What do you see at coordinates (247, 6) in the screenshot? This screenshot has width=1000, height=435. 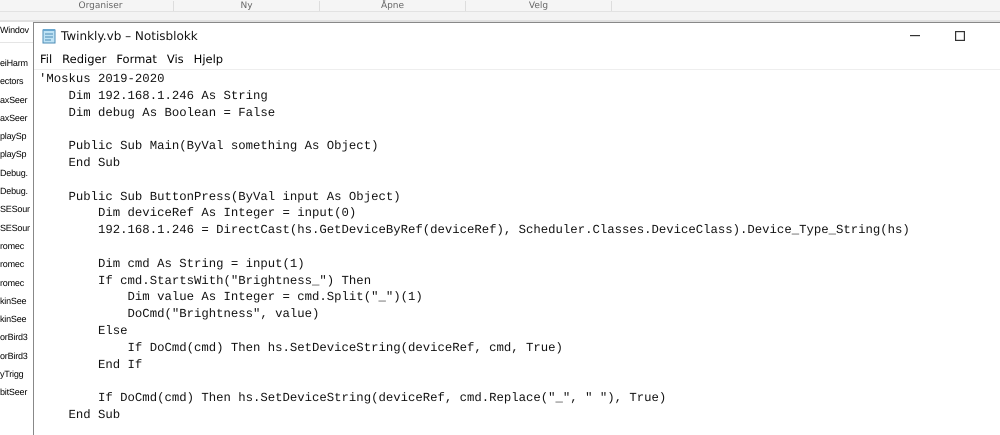 I see `toolbar-item: Ny` at bounding box center [247, 6].